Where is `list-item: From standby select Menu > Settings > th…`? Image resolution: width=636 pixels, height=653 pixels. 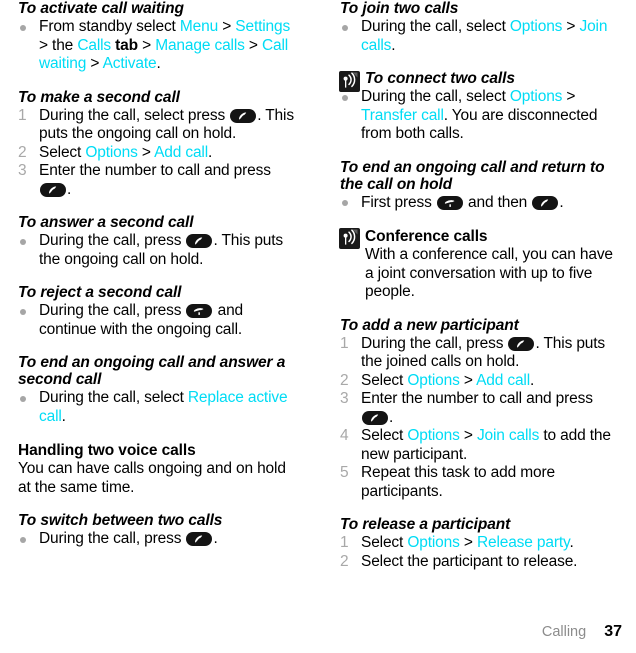 list-item: From standby select Menu > Settings > th… is located at coordinates (160, 46).